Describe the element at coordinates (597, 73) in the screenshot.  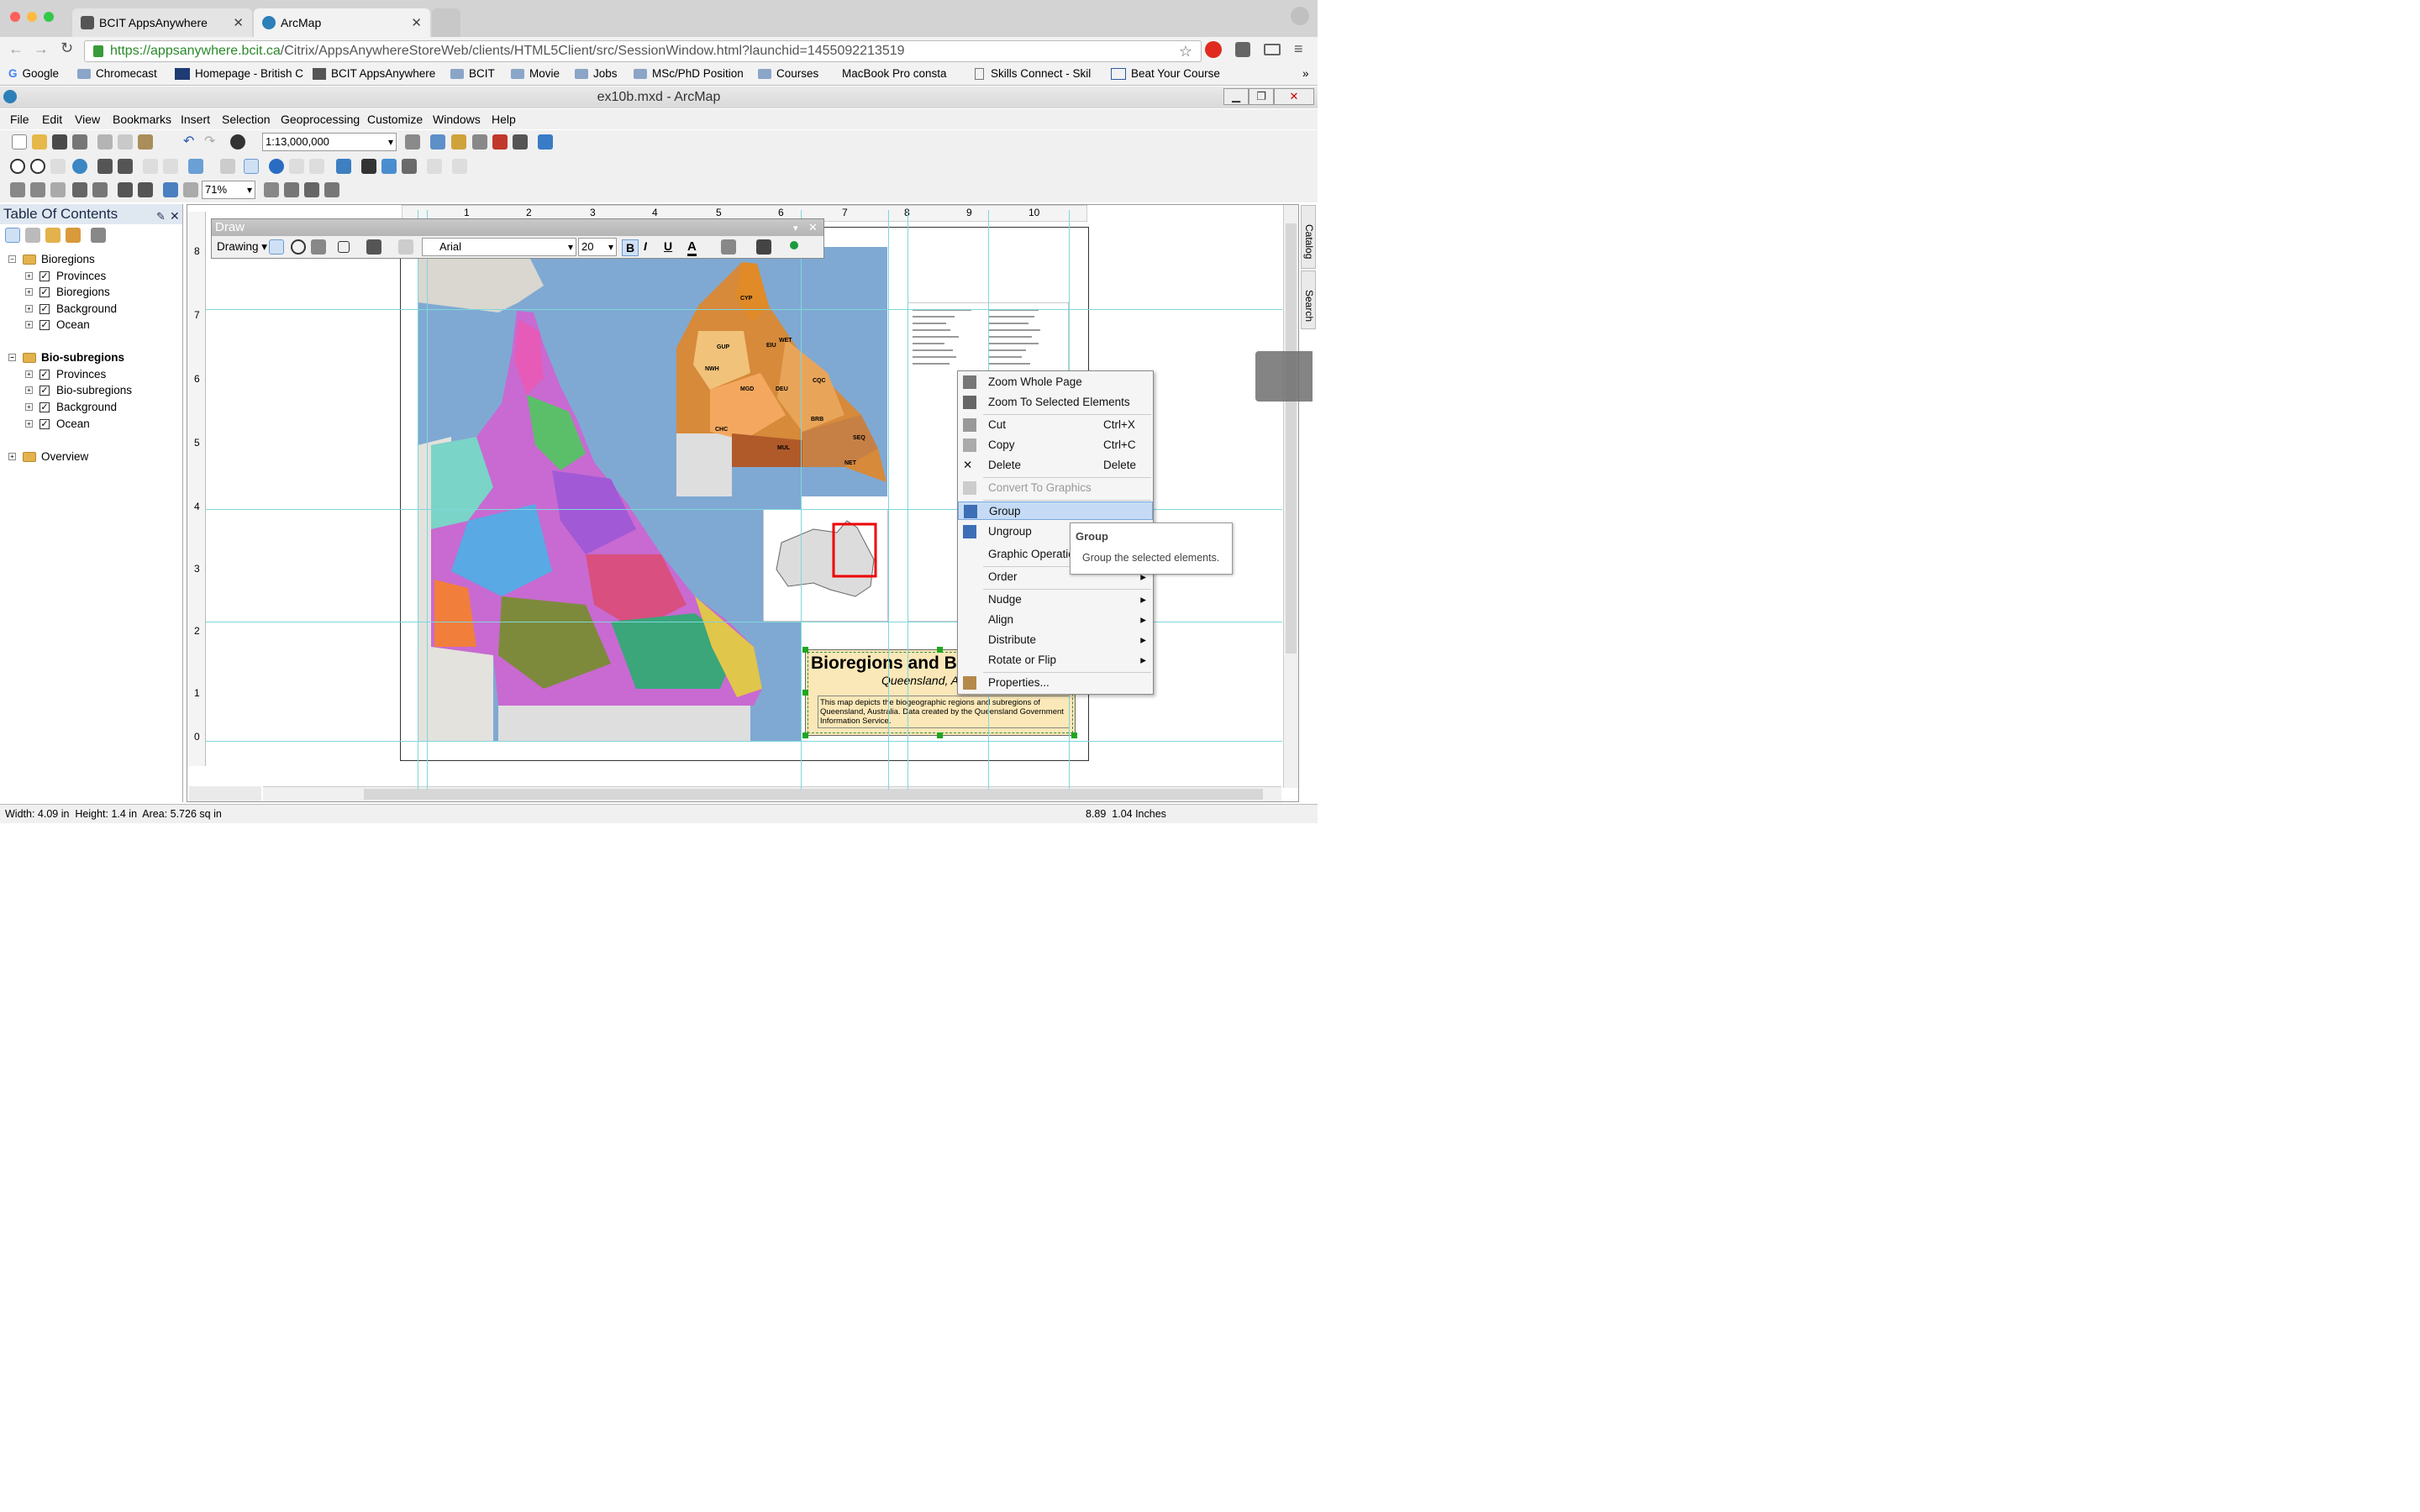
I see `bookmark-jobs: Jobs` at that location.